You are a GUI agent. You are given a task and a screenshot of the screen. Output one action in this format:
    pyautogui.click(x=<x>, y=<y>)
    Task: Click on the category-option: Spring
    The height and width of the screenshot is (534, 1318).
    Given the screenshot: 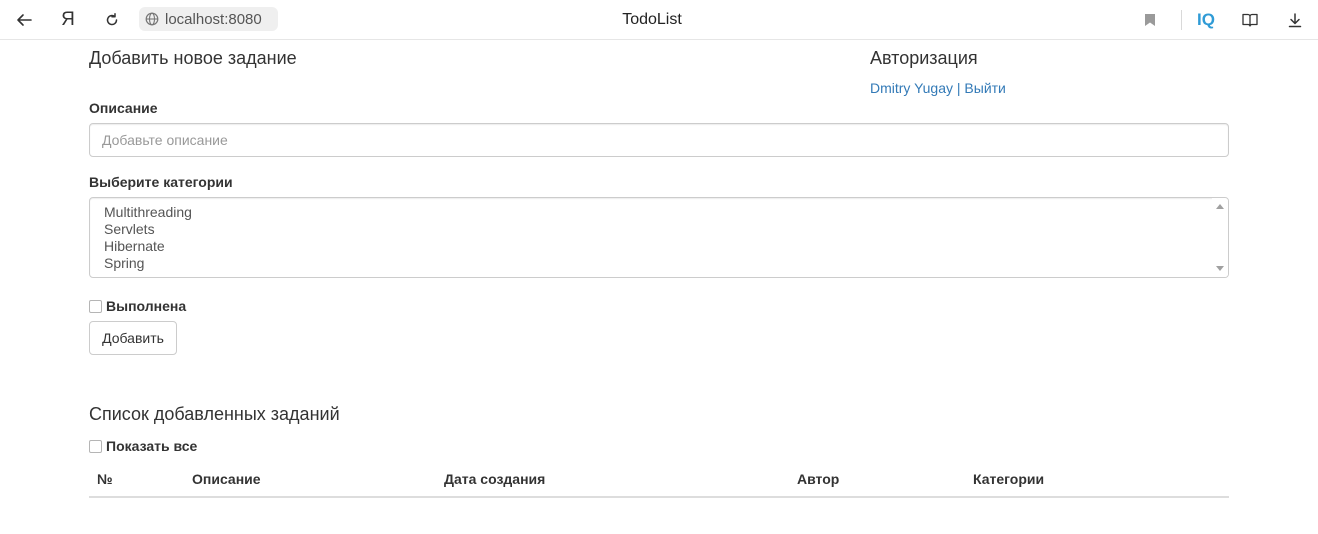 What is the action you would take?
    pyautogui.click(x=148, y=263)
    